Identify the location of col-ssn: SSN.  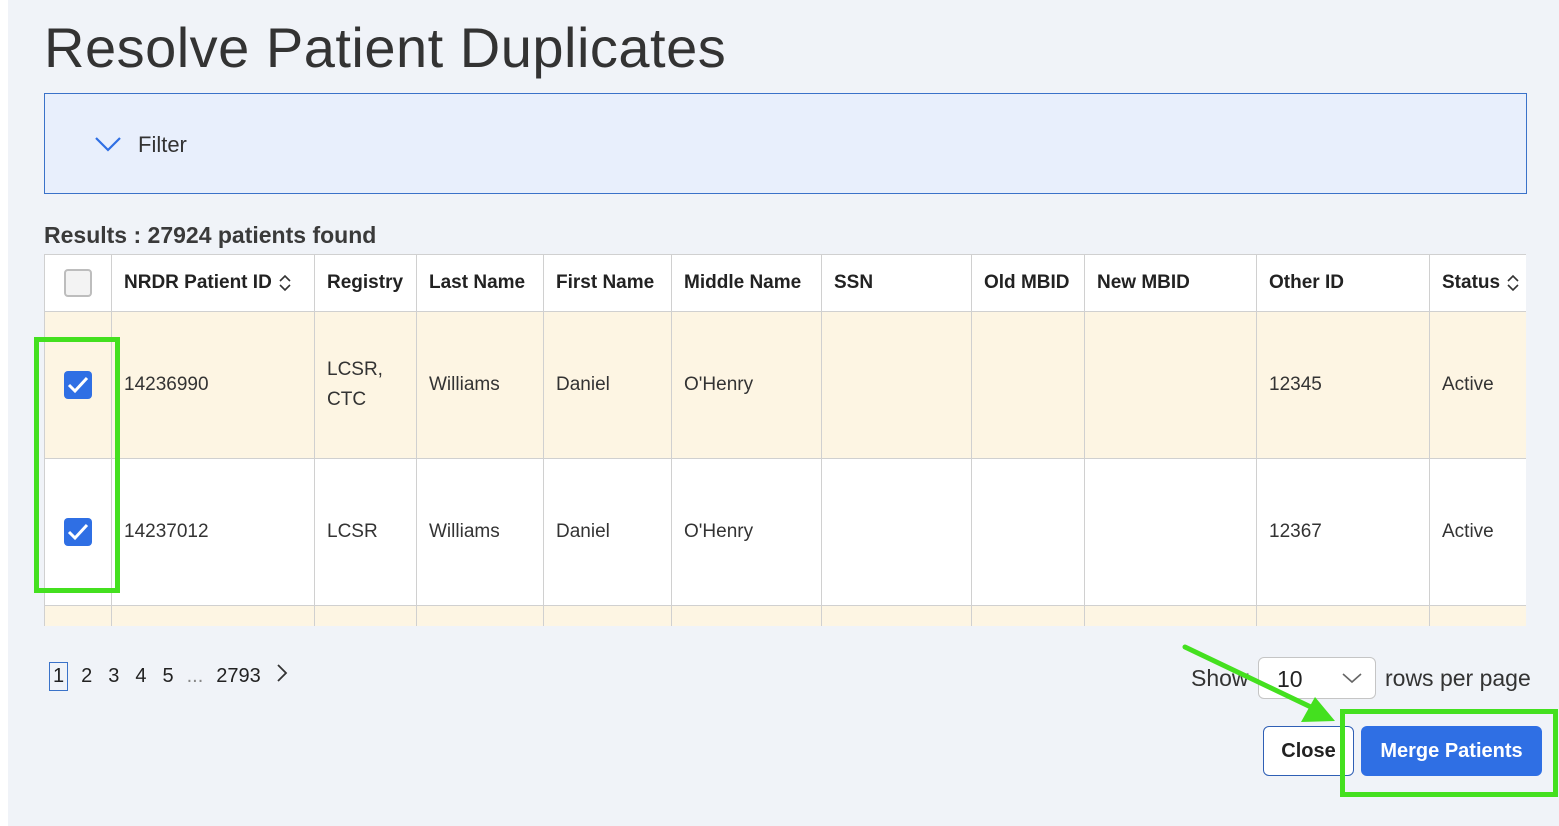
(896, 283).